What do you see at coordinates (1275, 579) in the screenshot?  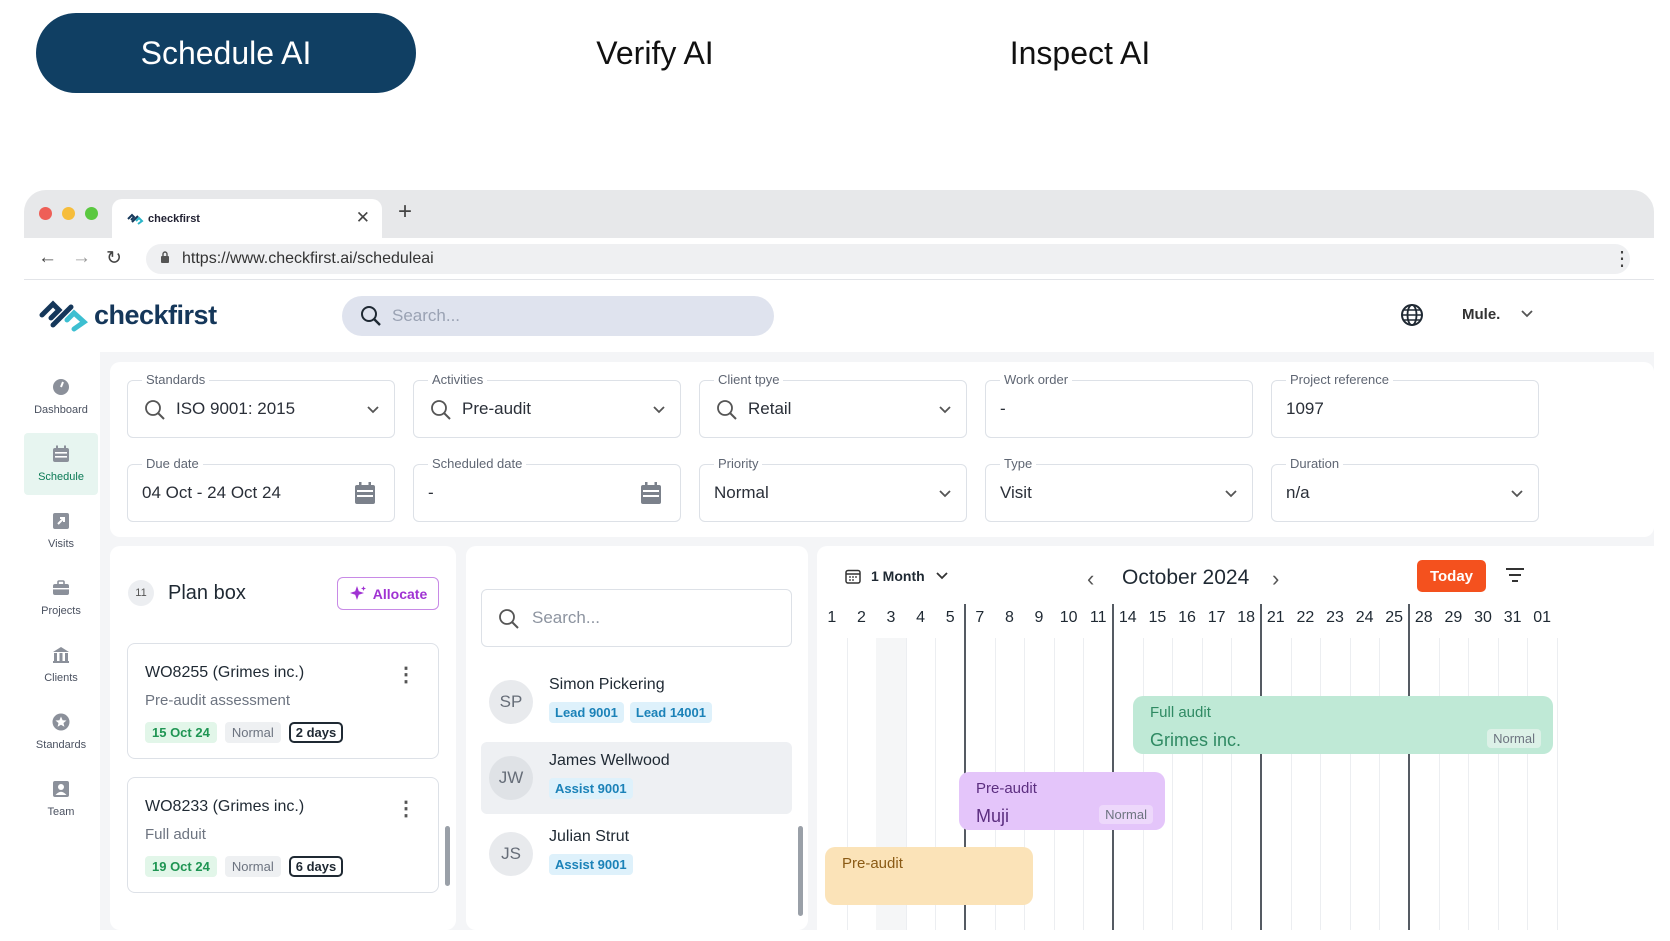 I see `next-month-icon: ›` at bounding box center [1275, 579].